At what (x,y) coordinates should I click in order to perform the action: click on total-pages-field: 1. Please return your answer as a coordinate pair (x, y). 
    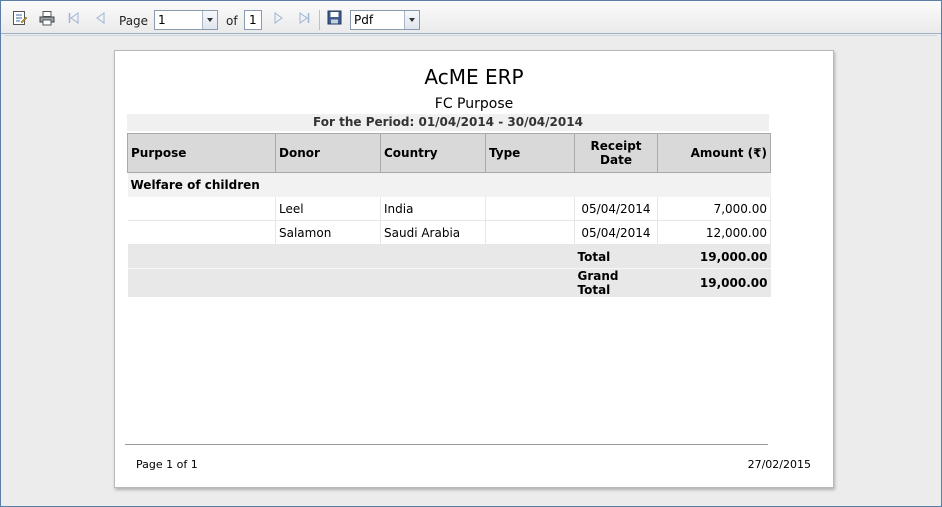
    Looking at the image, I should click on (253, 20).